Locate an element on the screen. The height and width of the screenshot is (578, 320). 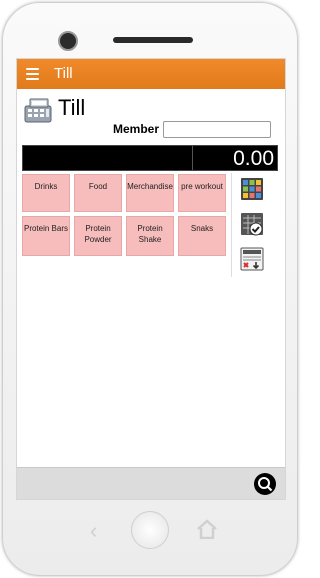
category-protein-powder-button: Protein Powder is located at coordinates (98, 236).